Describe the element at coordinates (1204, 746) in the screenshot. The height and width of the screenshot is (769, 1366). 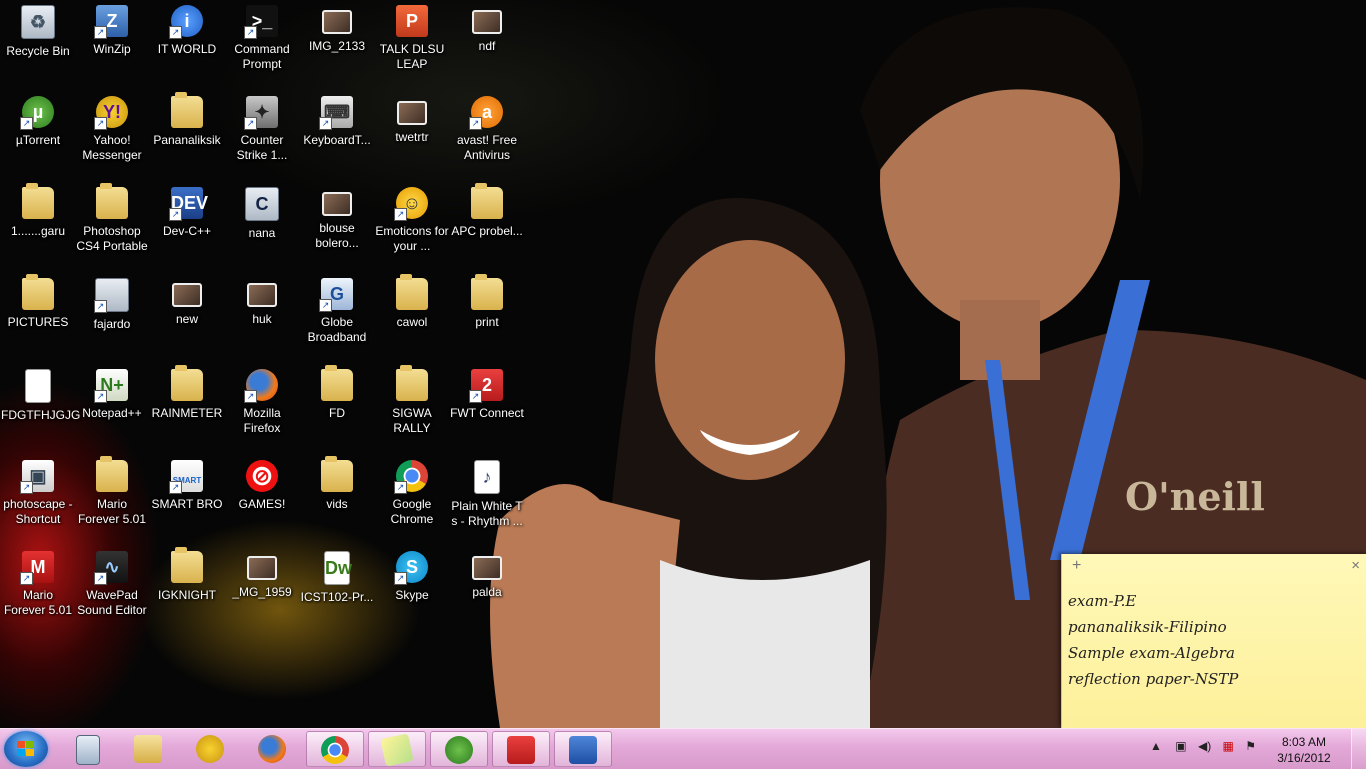
I see `volume-icon: ◀)` at that location.